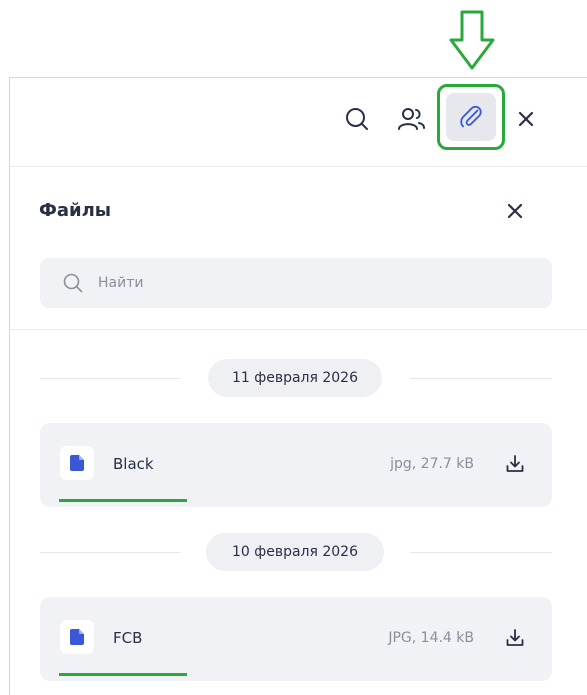  I want to click on file-name: Black, so click(133, 464).